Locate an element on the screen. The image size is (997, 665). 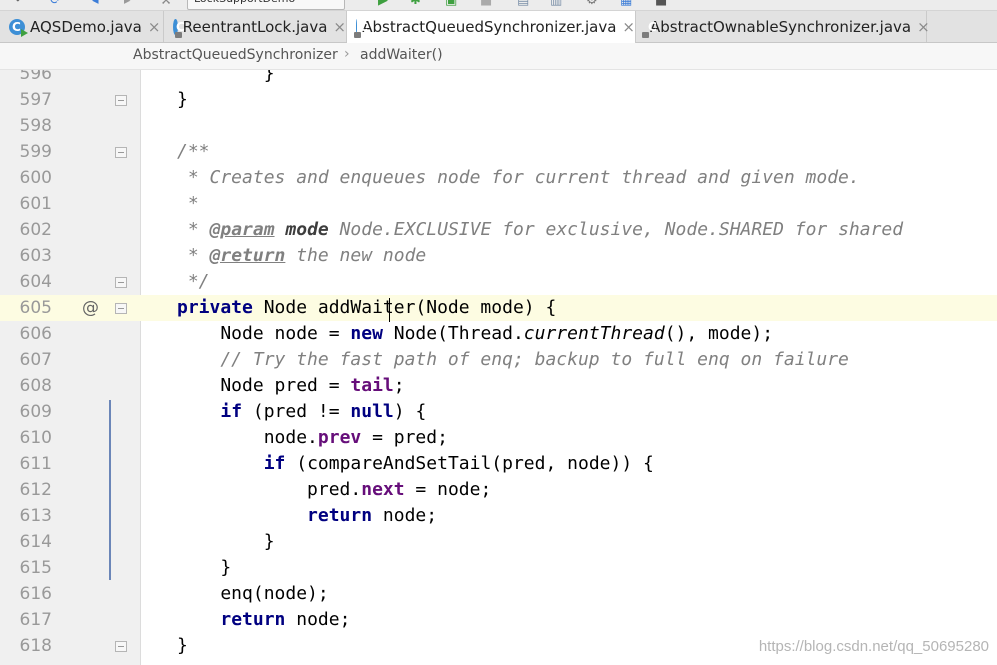
tab-abstractownablesynchronizer: AbstractOwnableSynchronizer.java × is located at coordinates (783, 26).